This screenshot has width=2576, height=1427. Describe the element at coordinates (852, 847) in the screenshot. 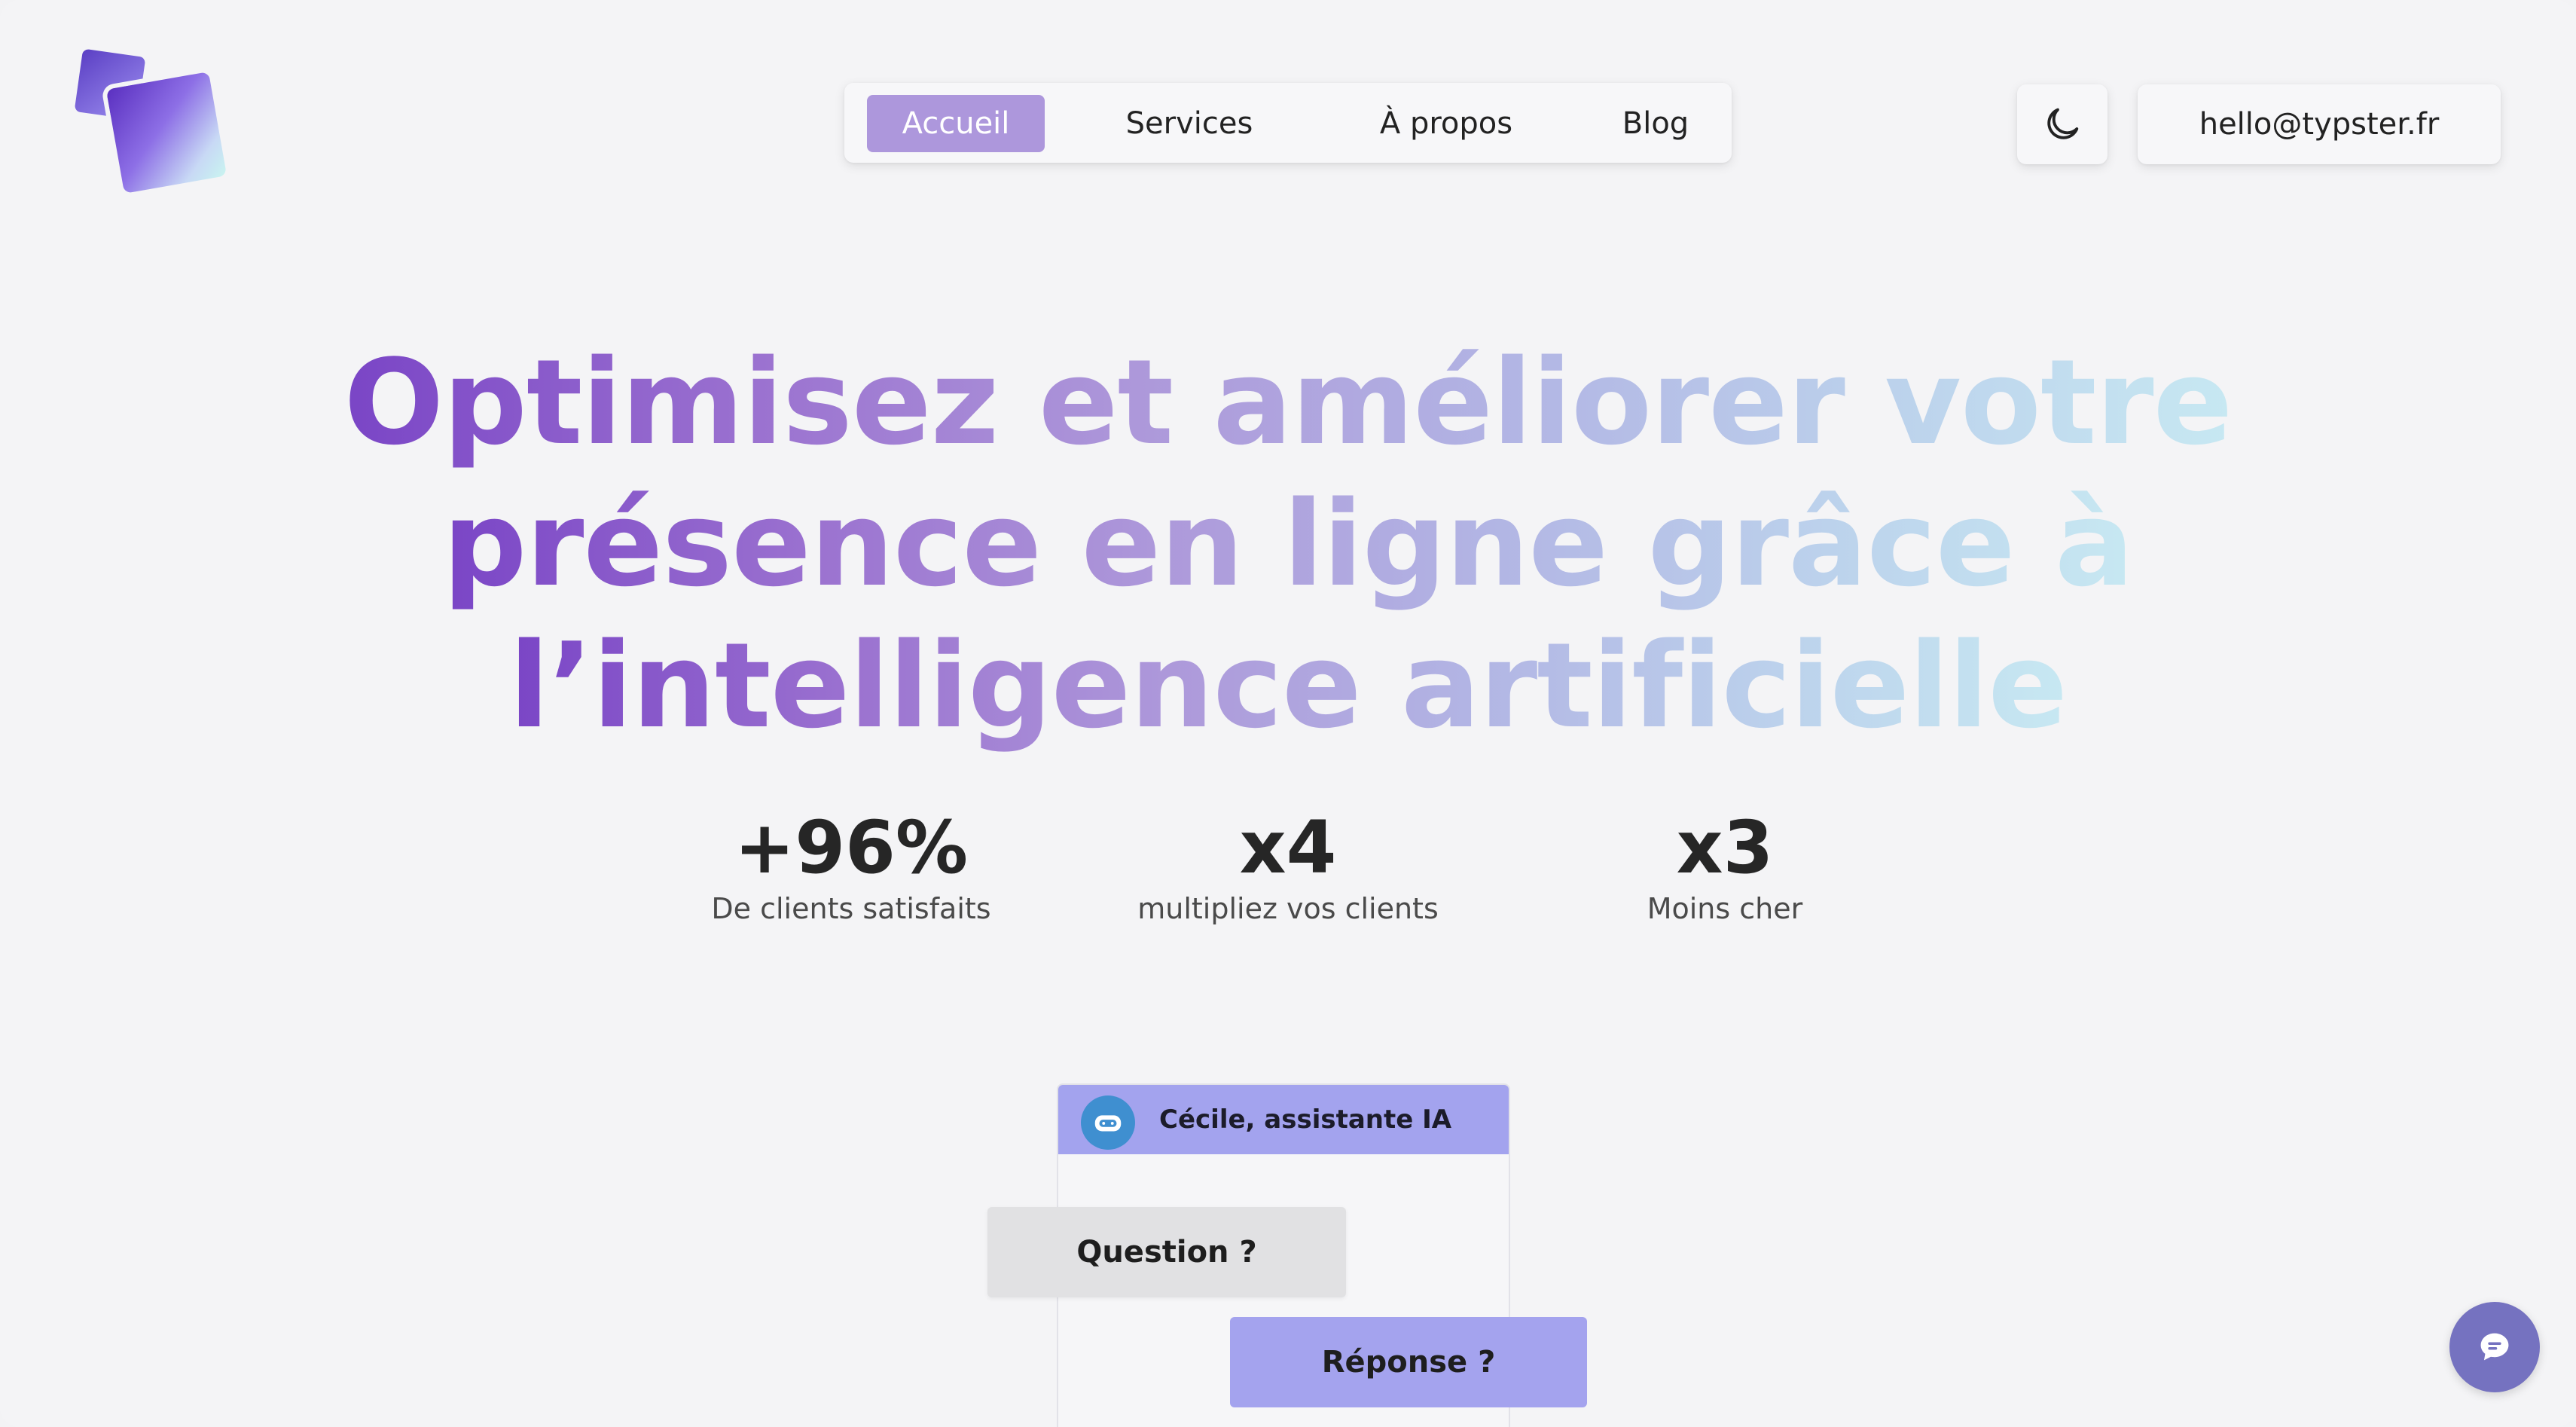

I see `stat-value: +96%` at that location.